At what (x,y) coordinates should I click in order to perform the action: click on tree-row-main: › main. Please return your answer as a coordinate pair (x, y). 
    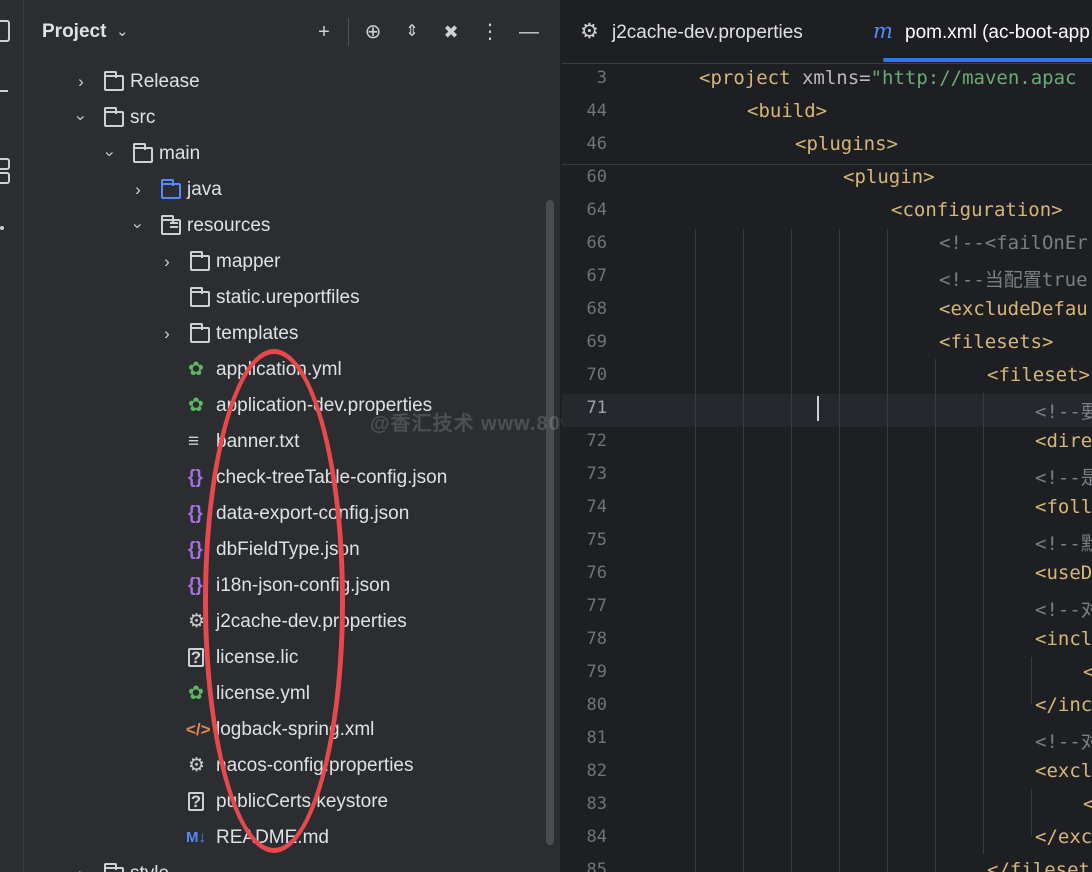
    Looking at the image, I should click on (292, 154).